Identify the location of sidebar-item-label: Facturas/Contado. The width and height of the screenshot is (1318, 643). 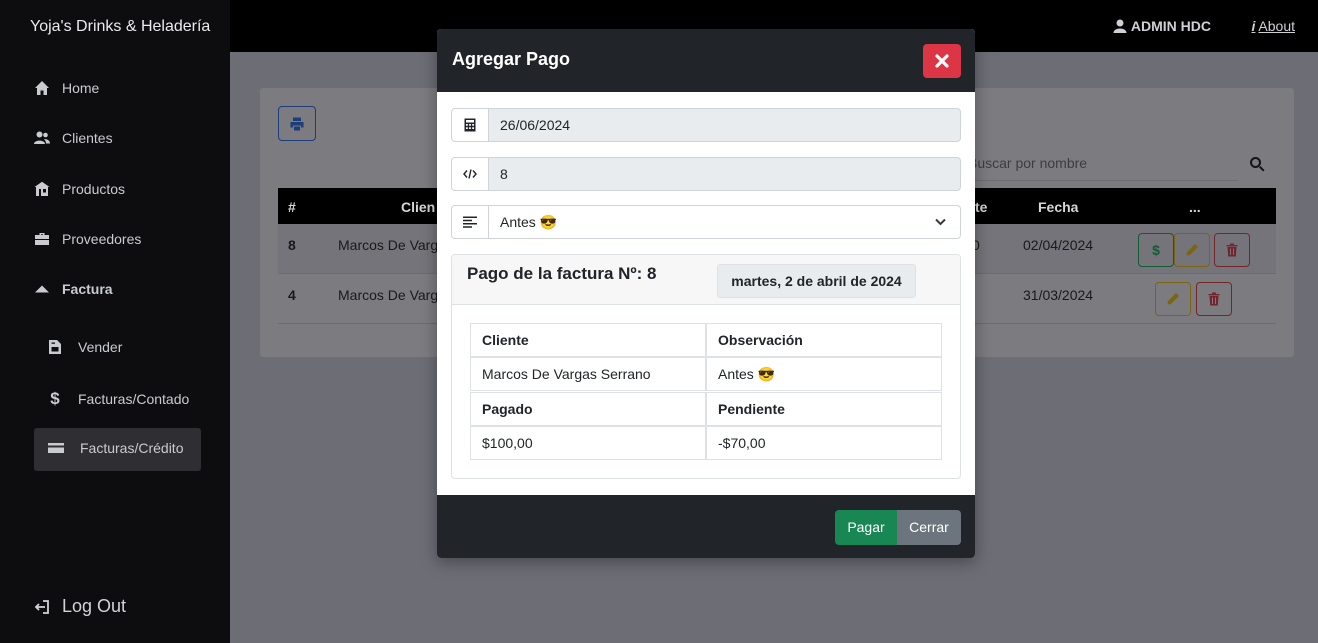
(134, 399).